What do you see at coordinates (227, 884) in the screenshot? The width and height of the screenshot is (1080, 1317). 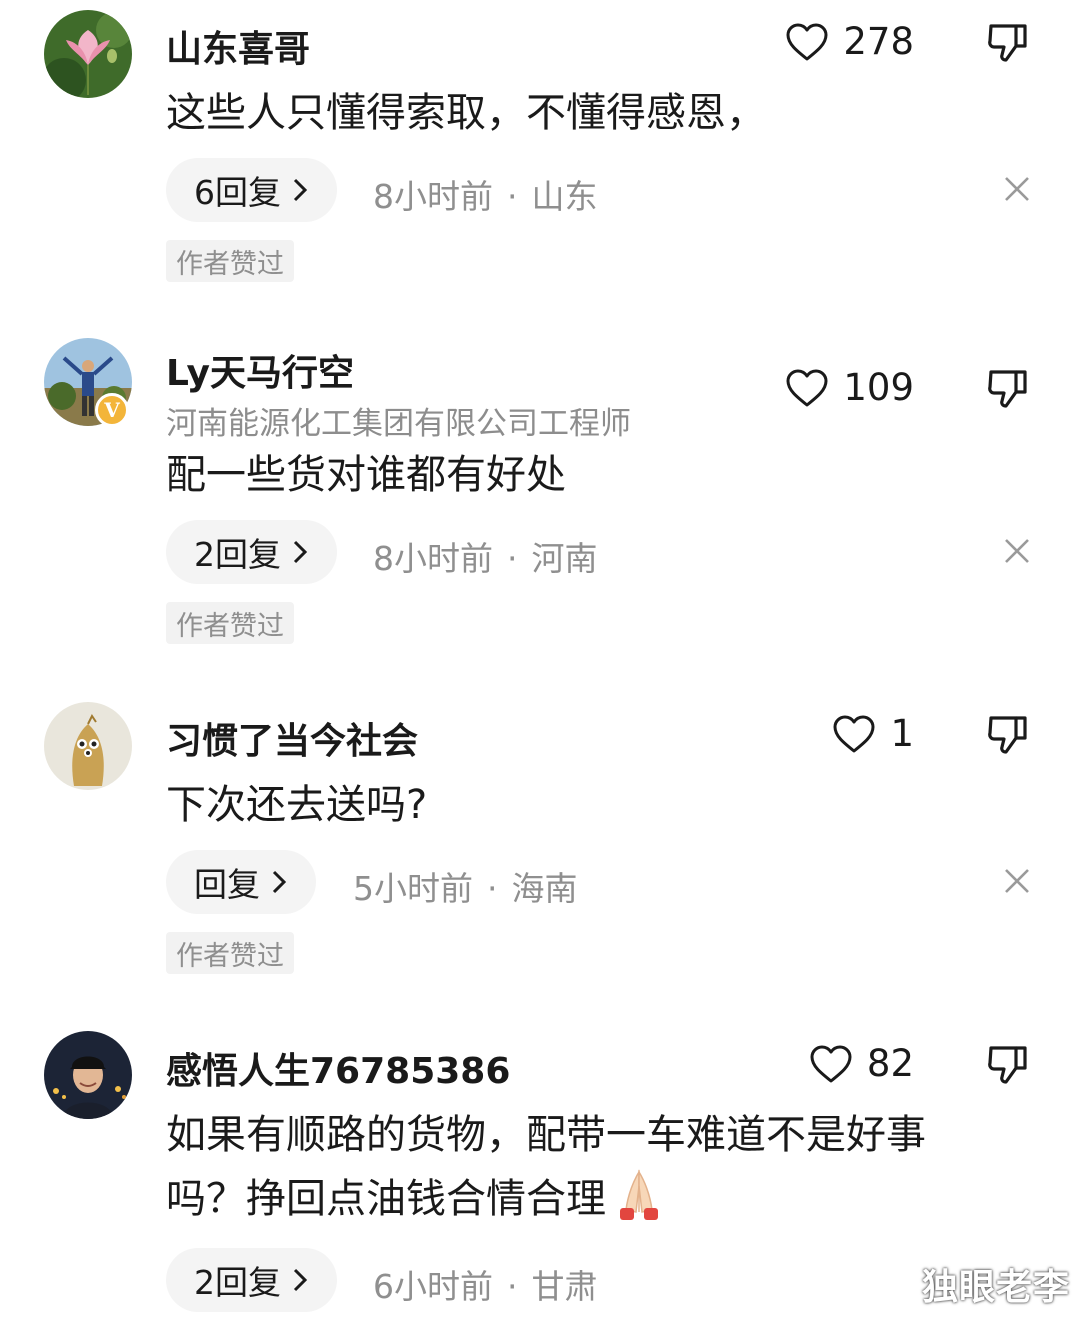 I see `reply-count: 回复` at bounding box center [227, 884].